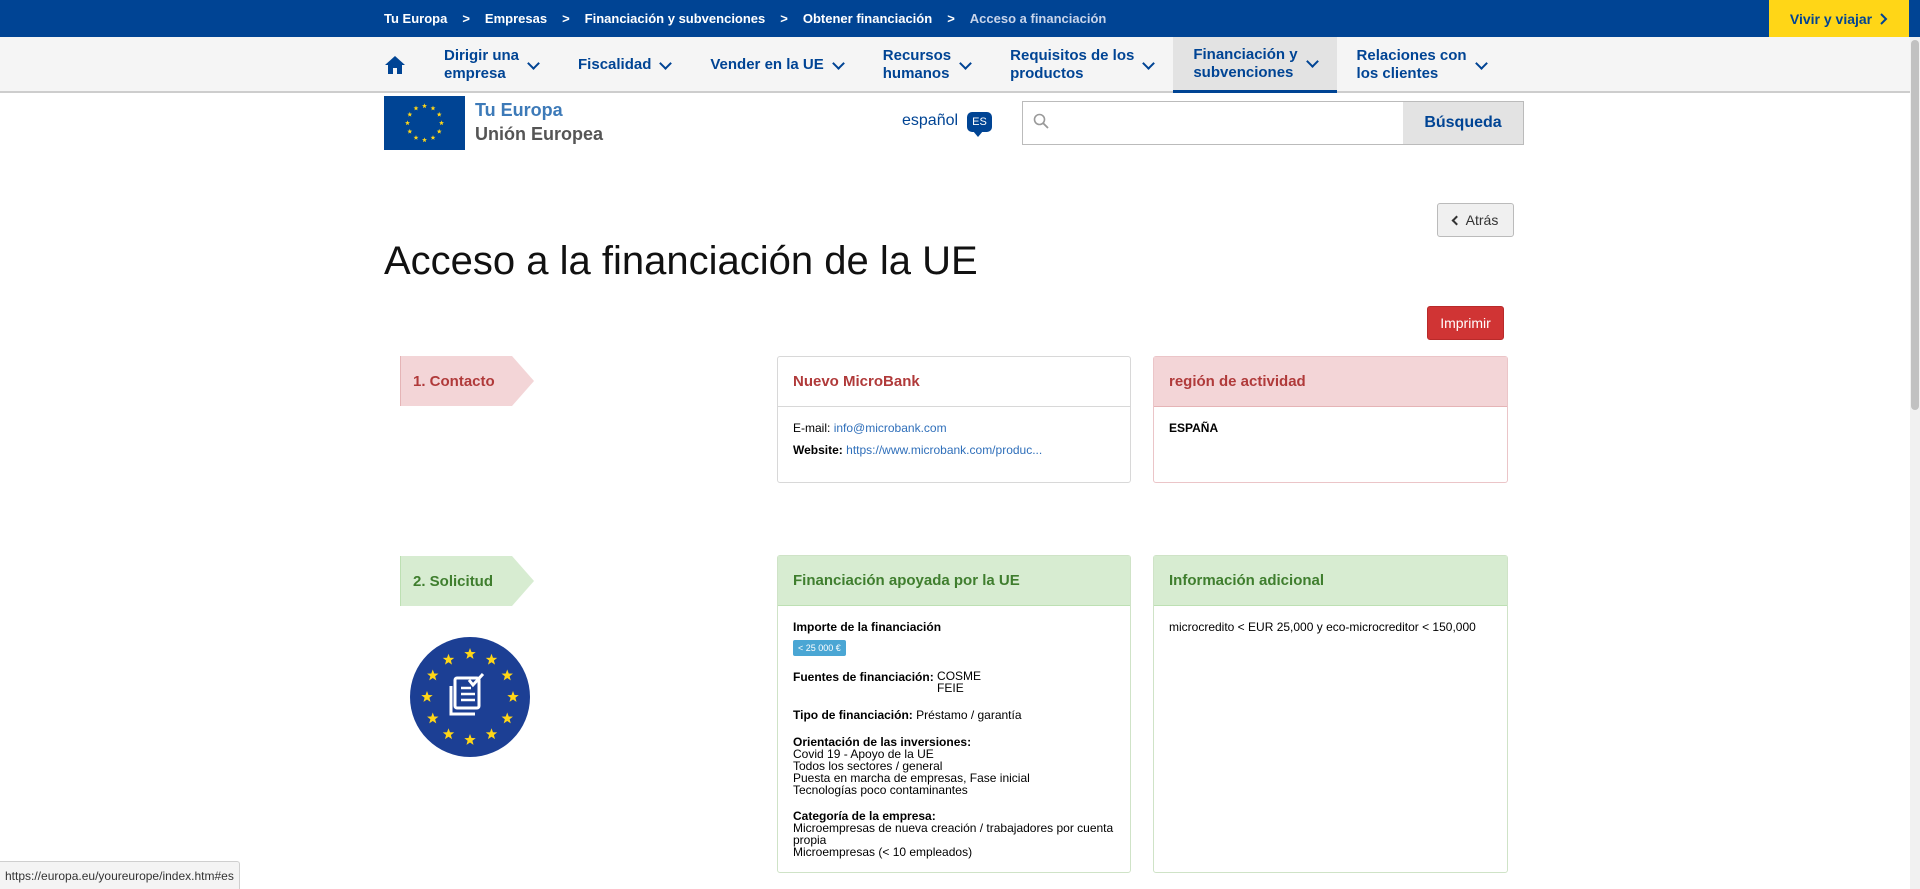 The image size is (1920, 889). Describe the element at coordinates (1243, 72) in the screenshot. I see `nav-label: subvenciones` at that location.